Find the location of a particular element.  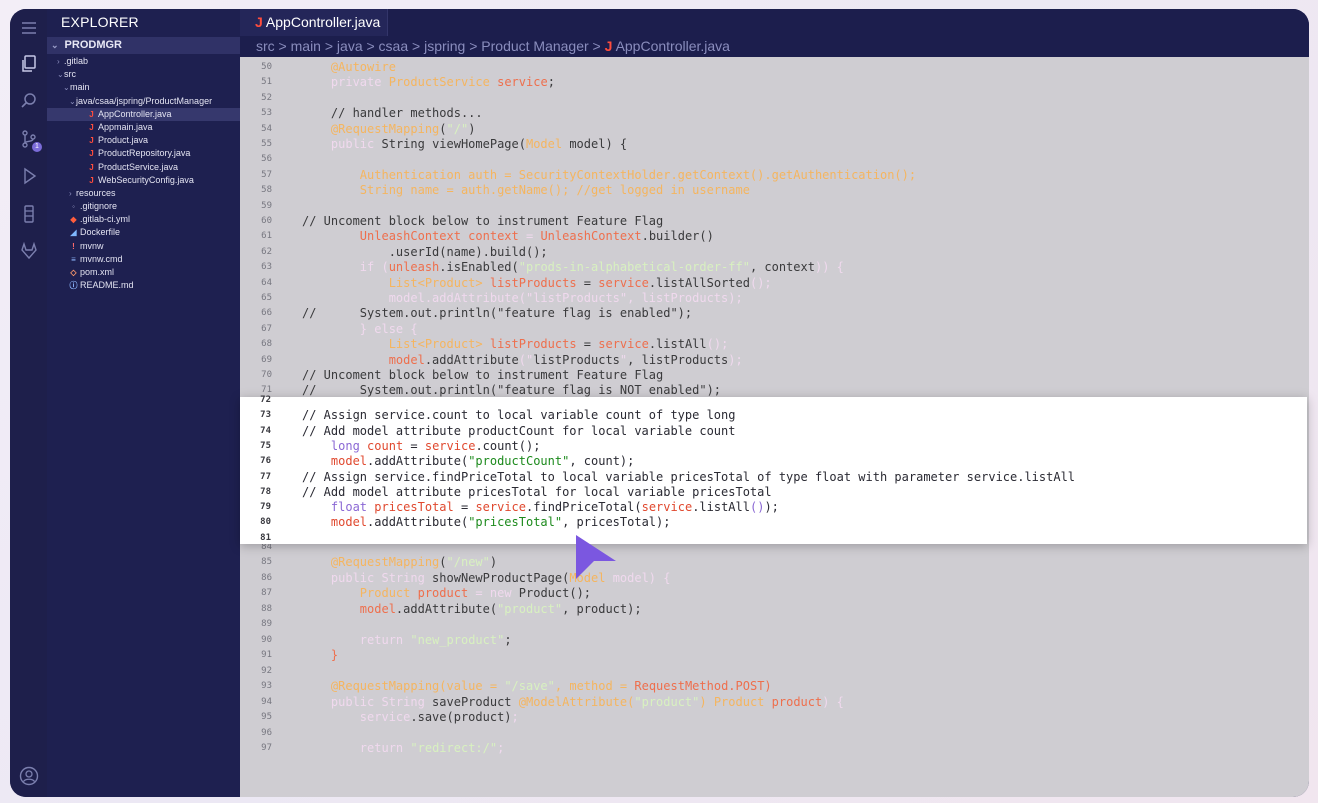

line-number: 57 is located at coordinates (266, 174).